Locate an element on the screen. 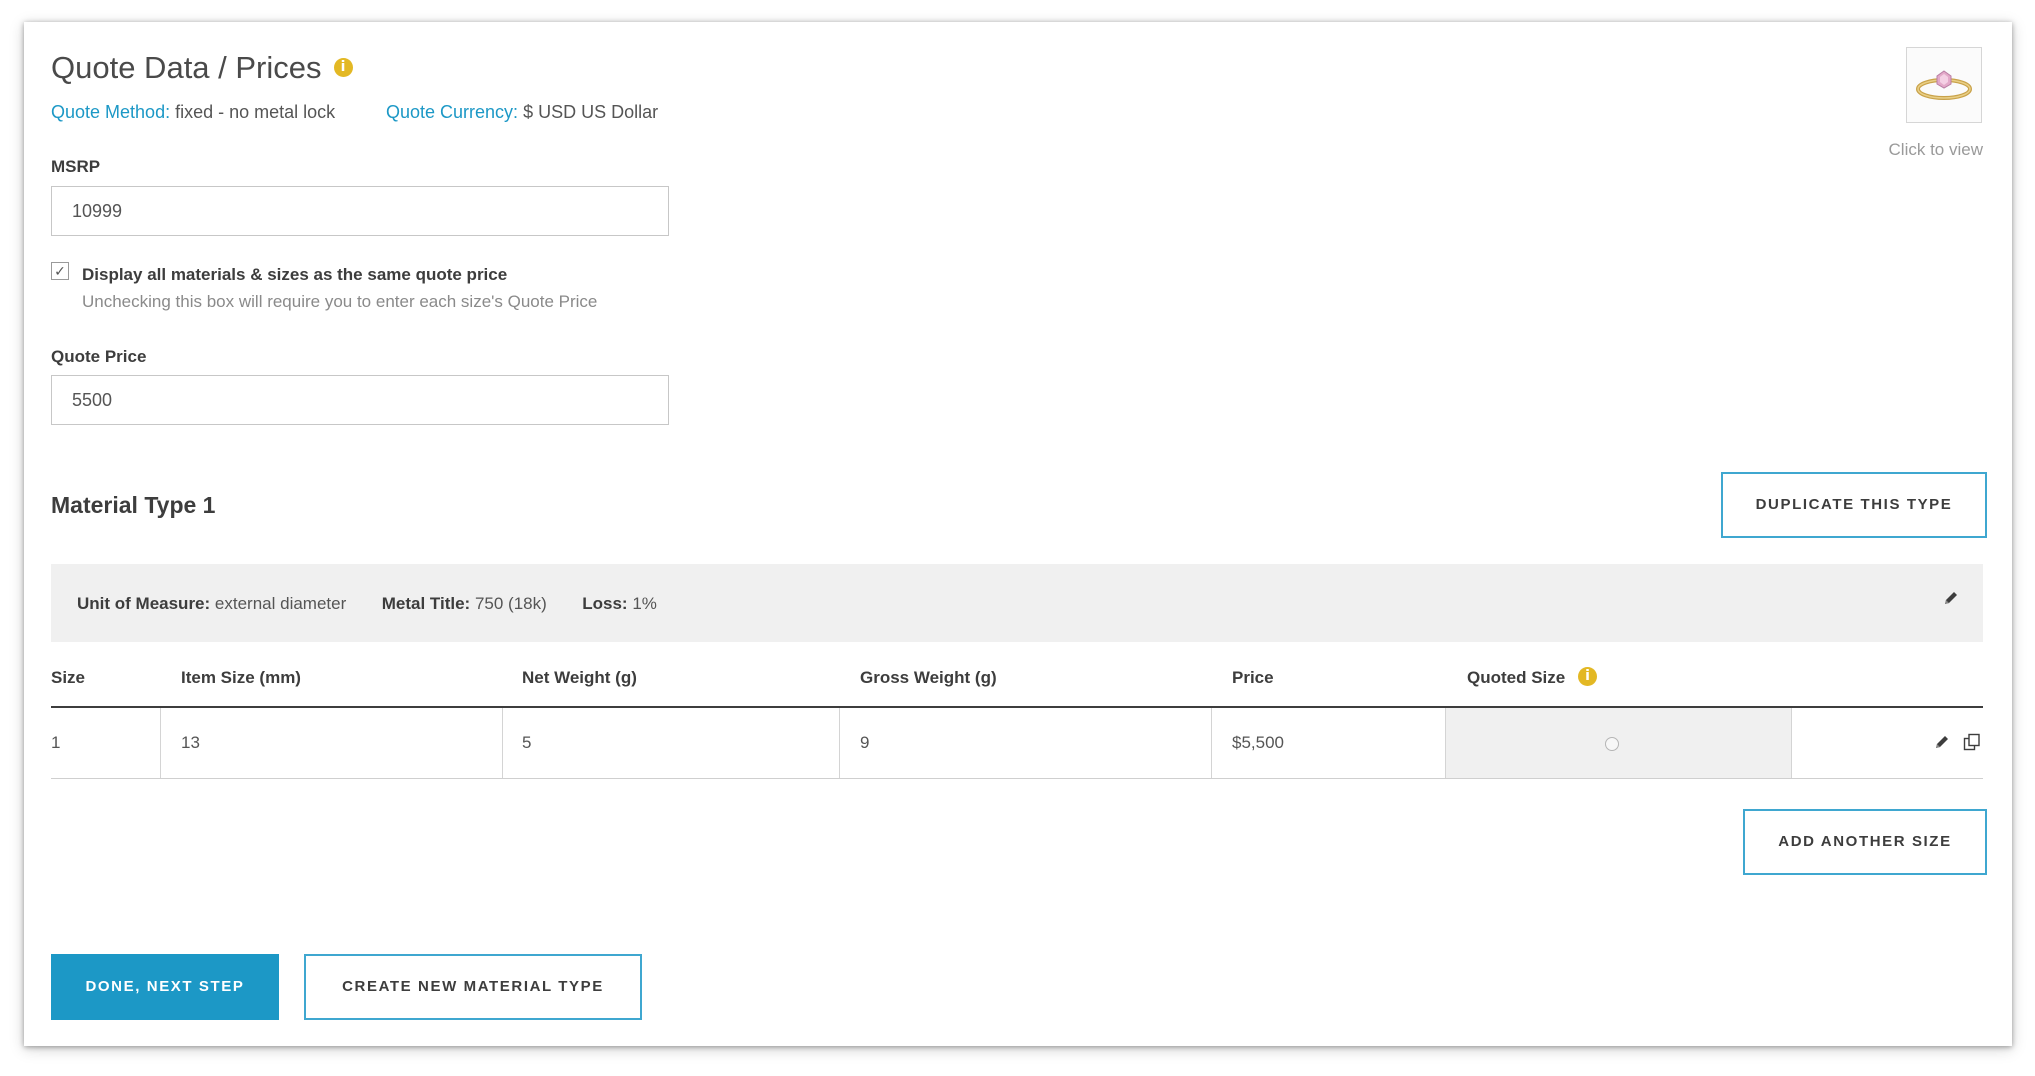 This screenshot has width=2035, height=1076. quote-currency: Quote Currency: $ USD US Dollar is located at coordinates (522, 112).